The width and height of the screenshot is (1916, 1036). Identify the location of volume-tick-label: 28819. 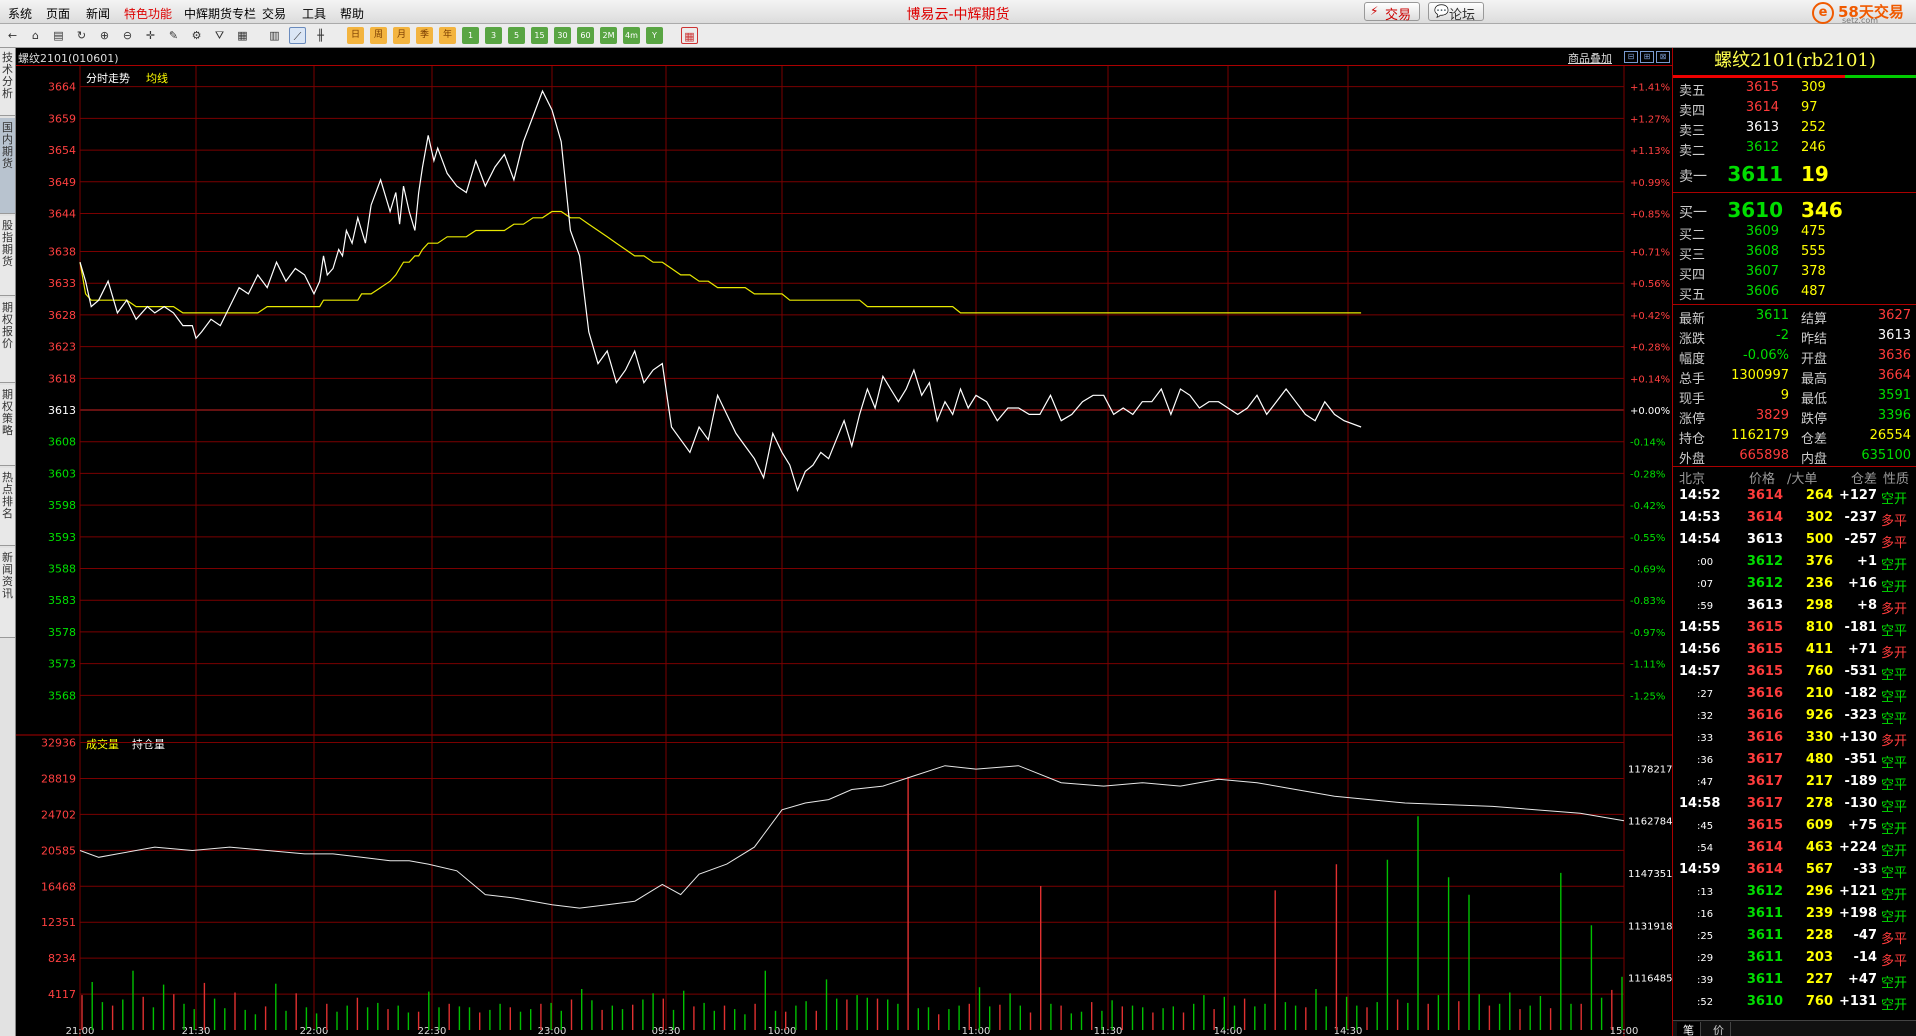
(58, 778).